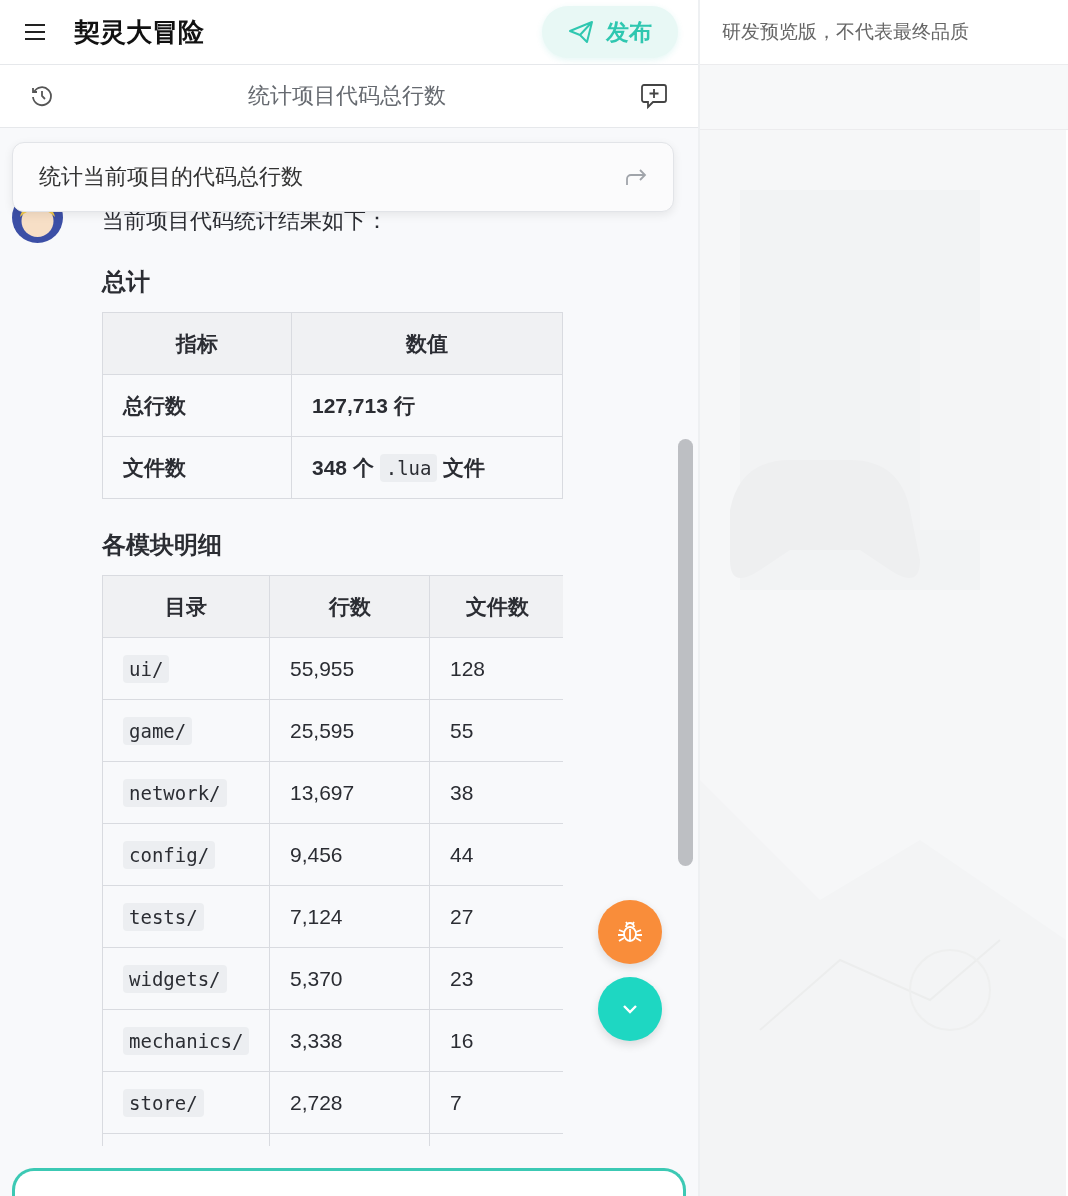  Describe the element at coordinates (186, 1103) in the screenshot. I see `table-cell: store/` at that location.